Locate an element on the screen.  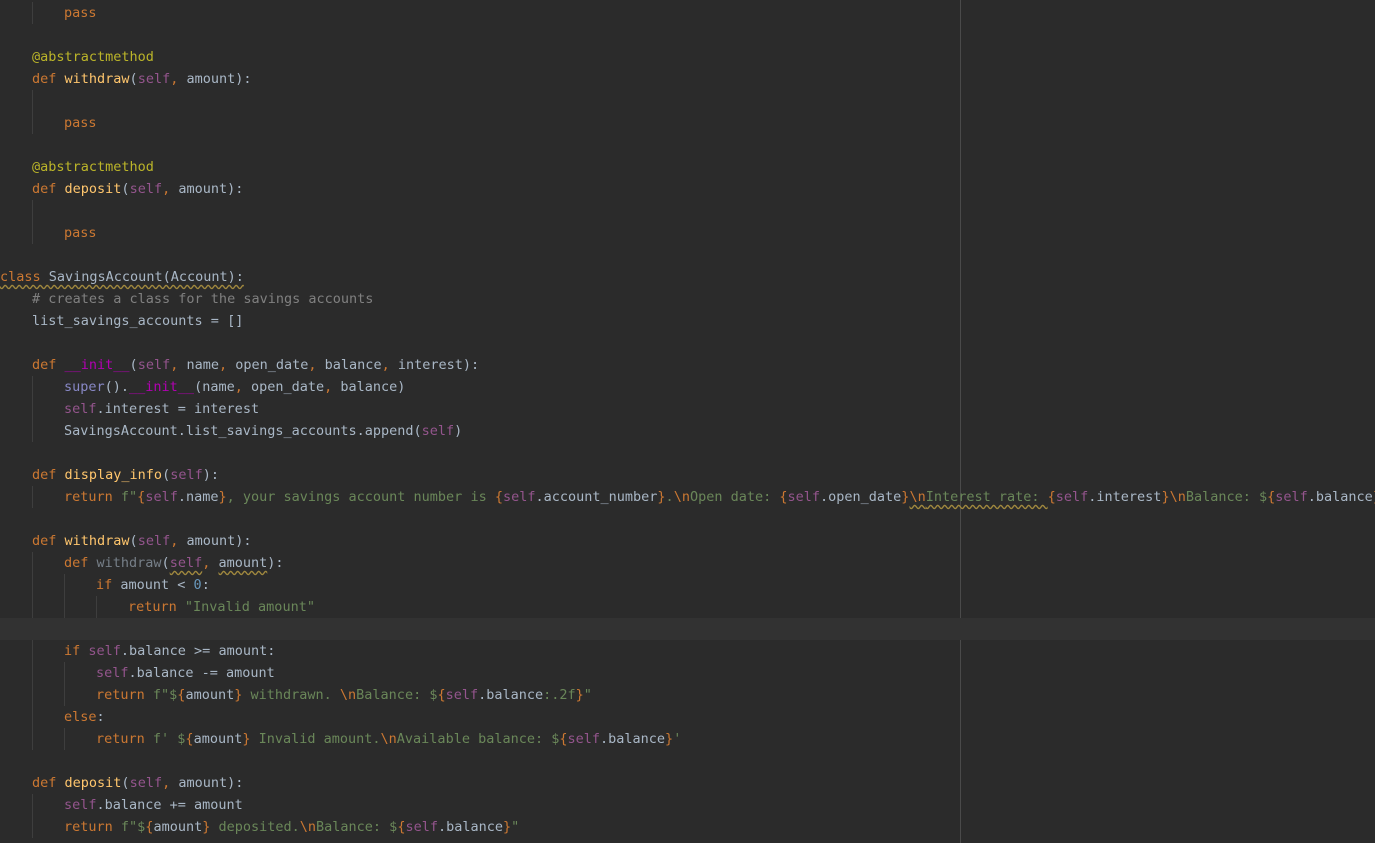
code-token: class is located at coordinates (24, 277).